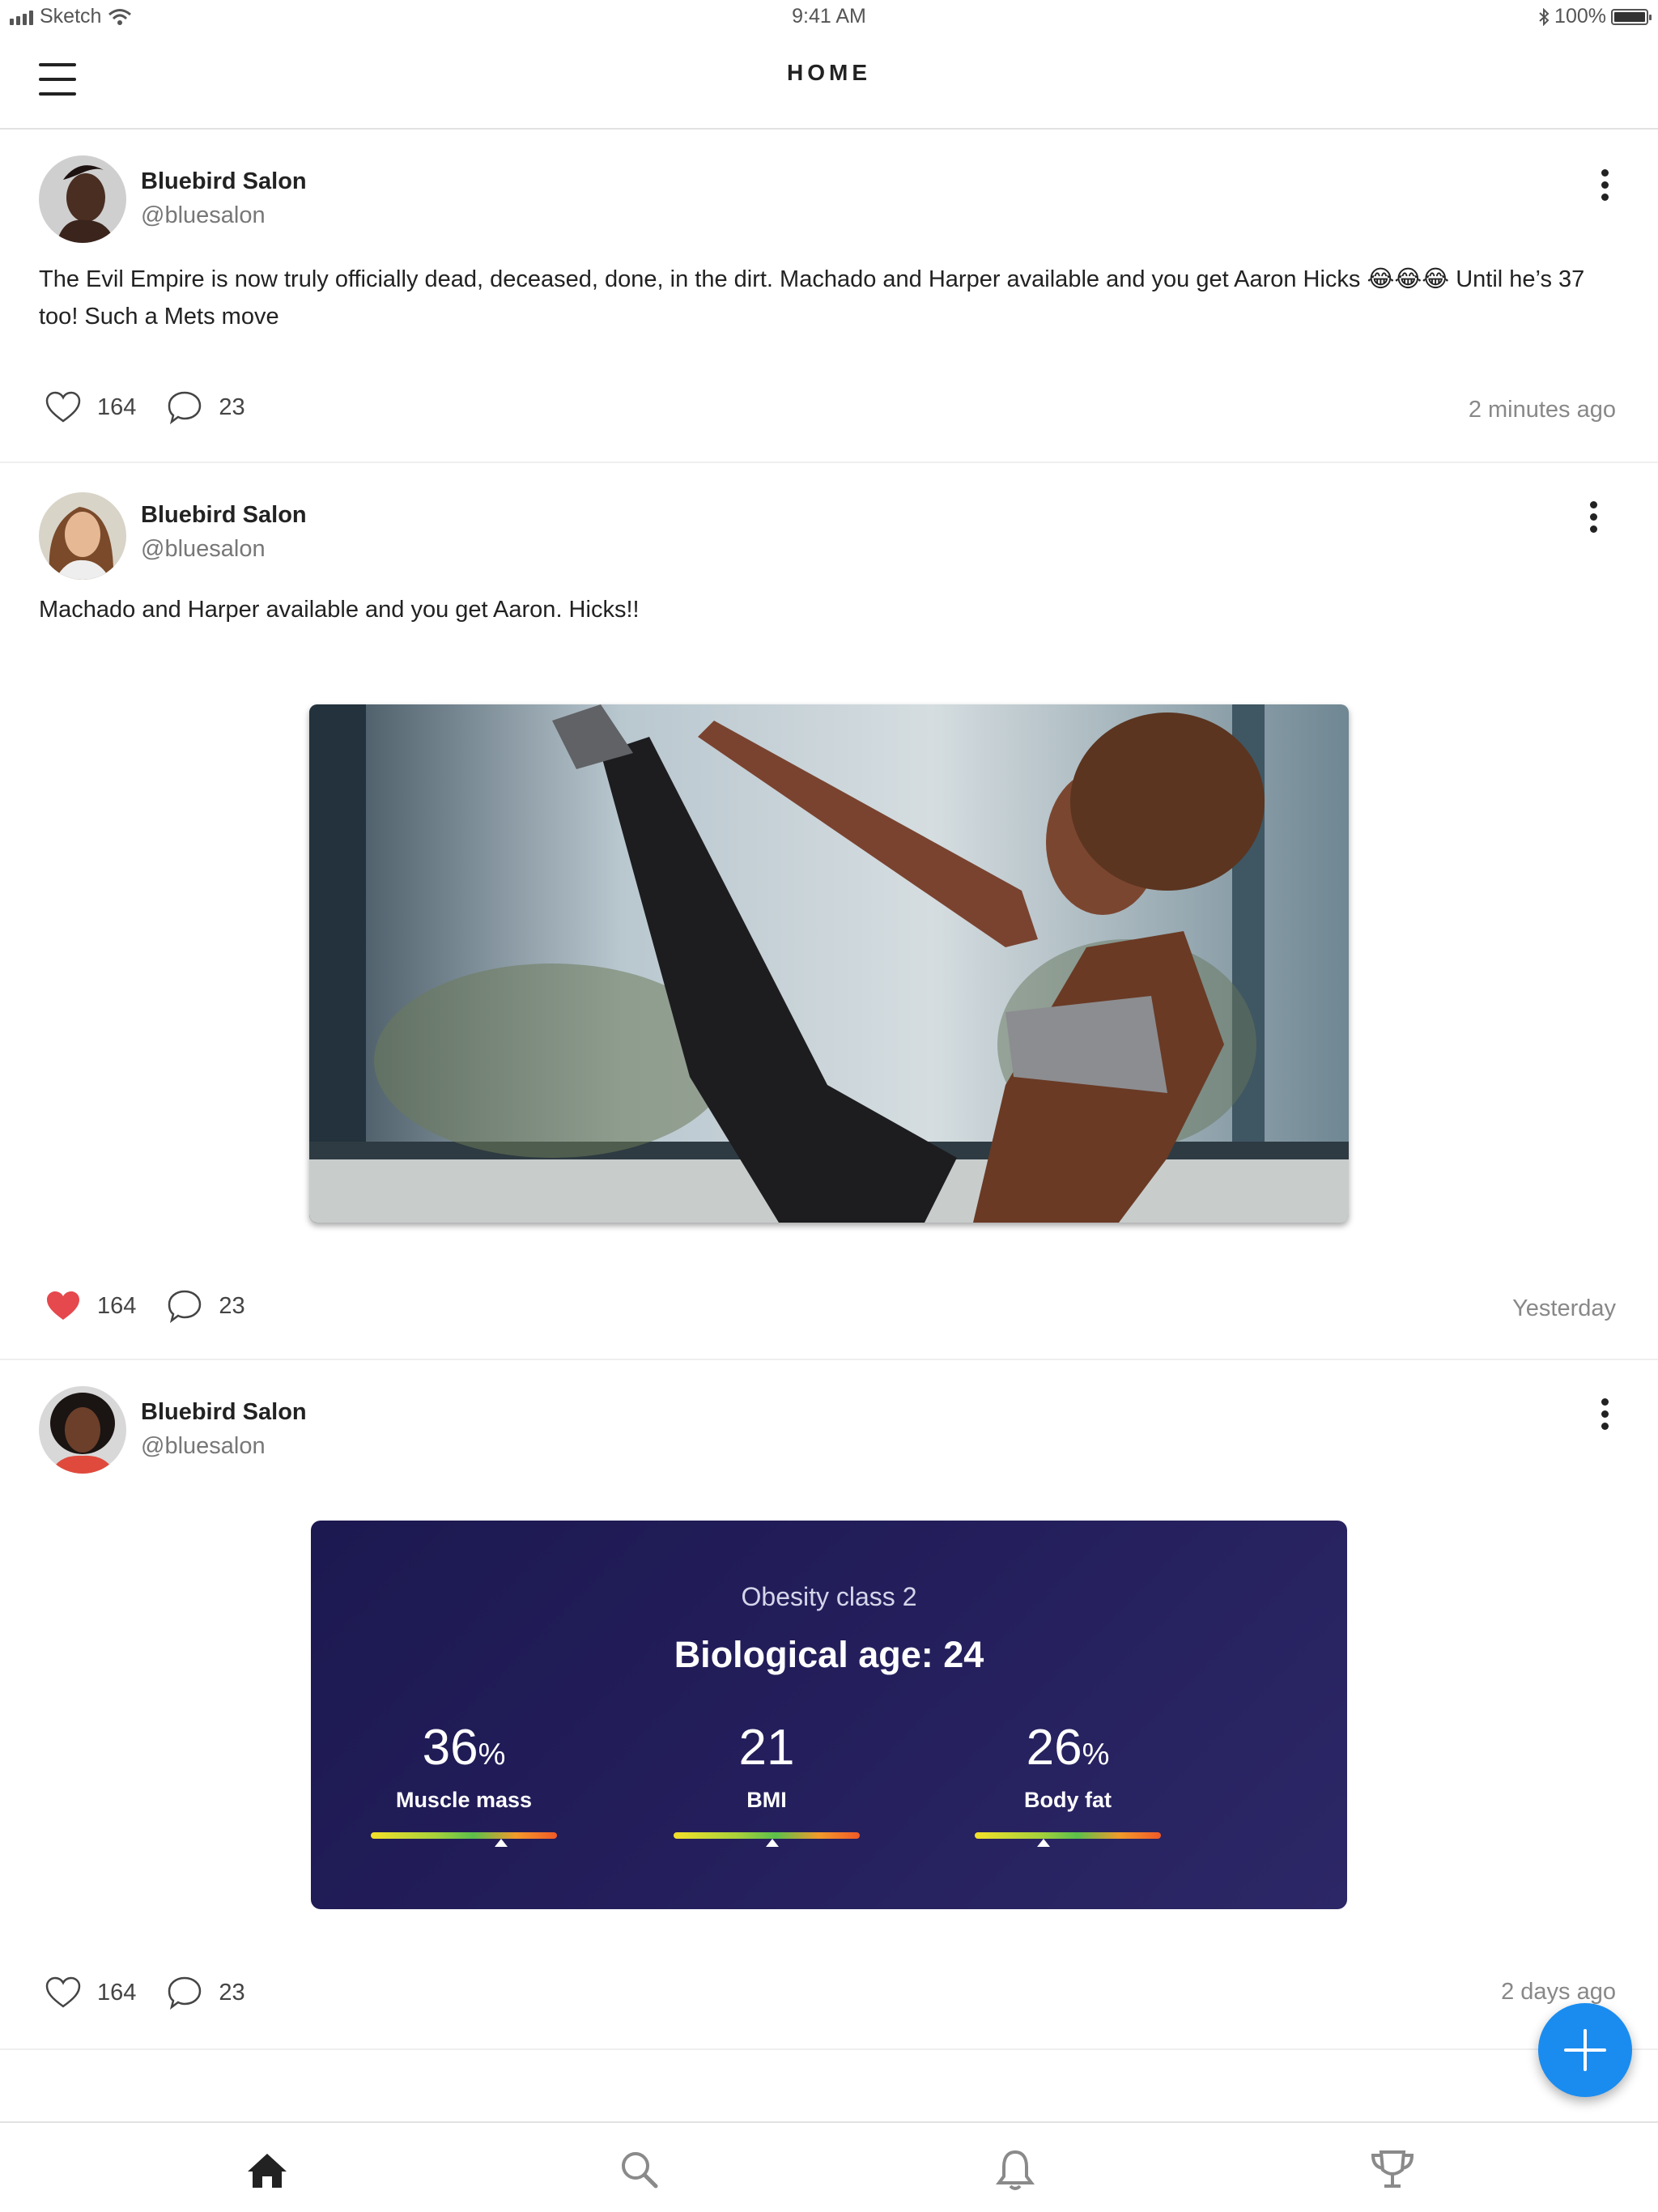 This screenshot has width=1658, height=2212. Describe the element at coordinates (1068, 1783) in the screenshot. I see `metric-body-fat: 26% Body fat` at that location.